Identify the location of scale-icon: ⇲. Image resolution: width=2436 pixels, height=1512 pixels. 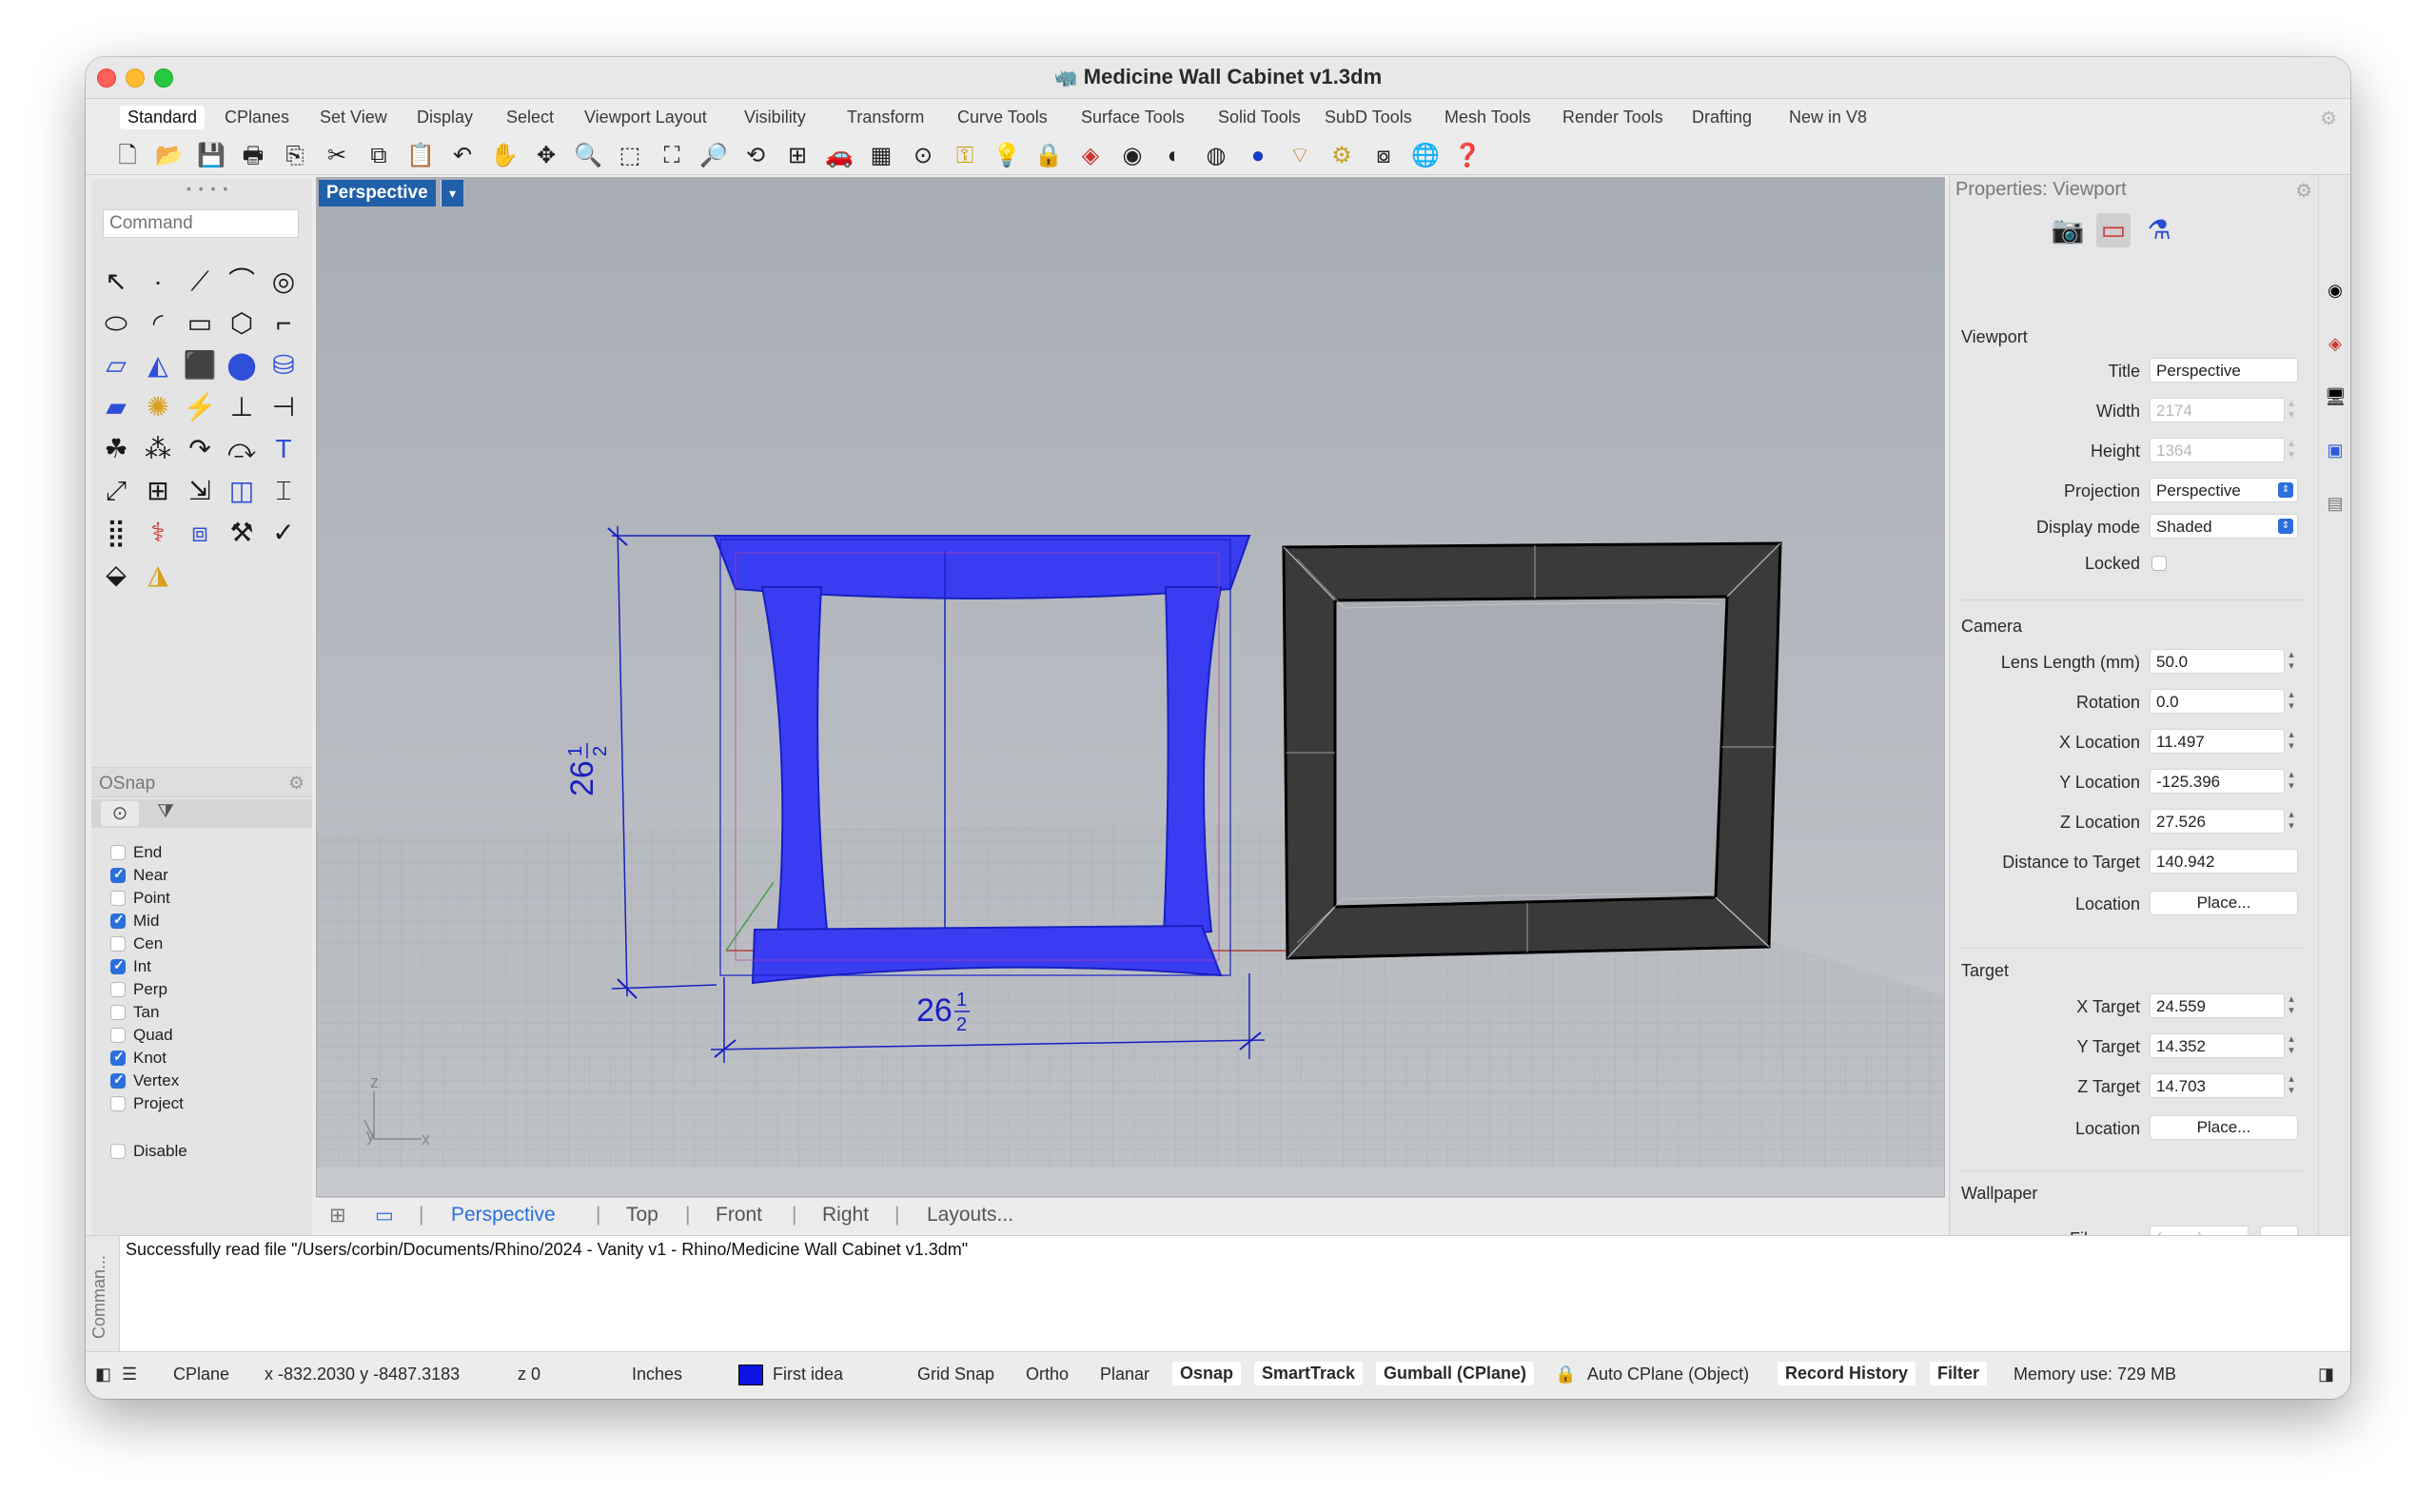
(200, 491).